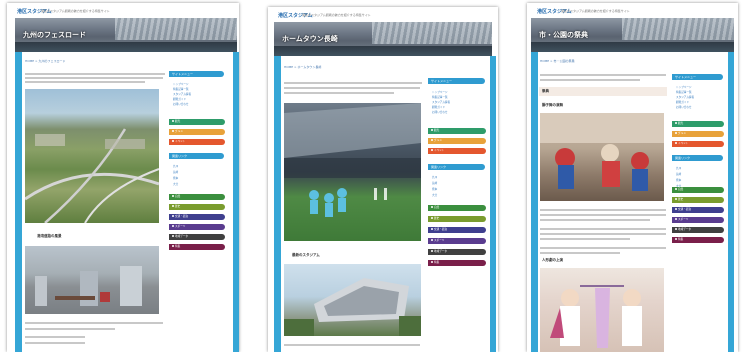 The height and width of the screenshot is (352, 742). What do you see at coordinates (683, 219) in the screenshot?
I see `category-label: スポーツ` at bounding box center [683, 219].